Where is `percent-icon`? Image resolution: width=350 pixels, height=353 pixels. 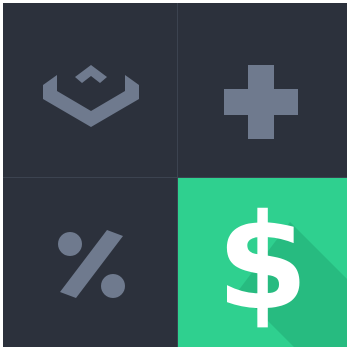 percent-icon is located at coordinates (91, 264).